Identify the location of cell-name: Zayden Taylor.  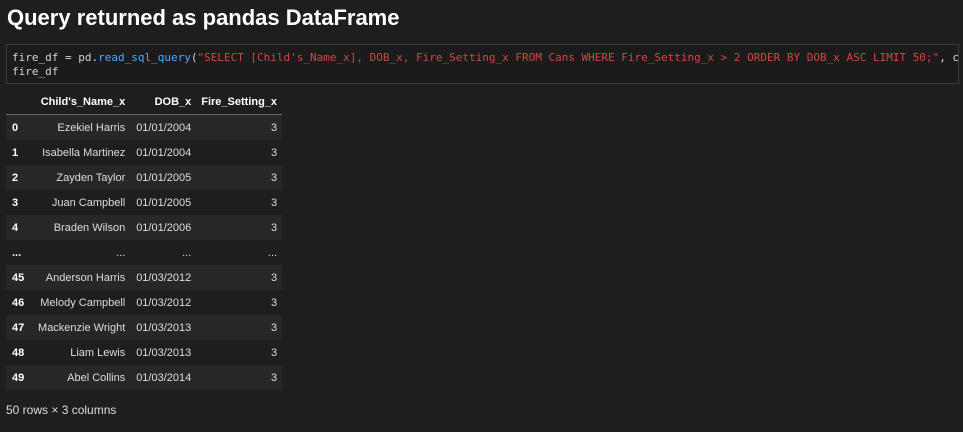
(91, 177).